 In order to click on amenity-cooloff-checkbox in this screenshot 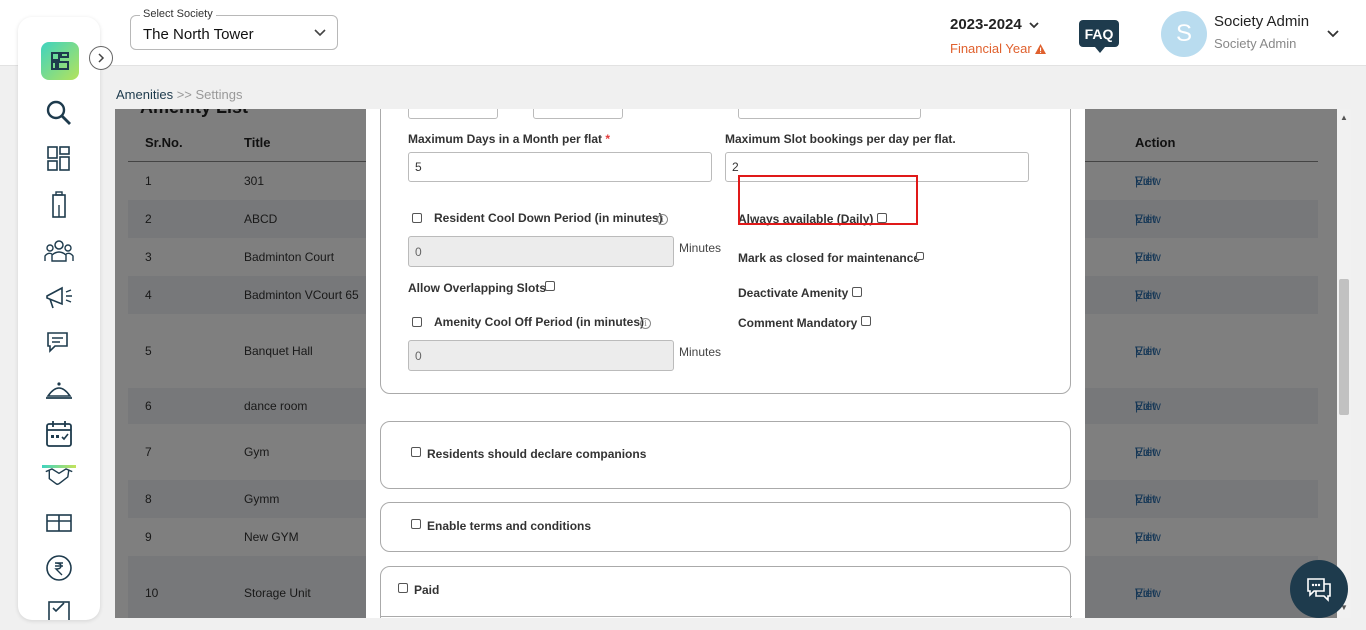, I will do `click(417, 322)`.